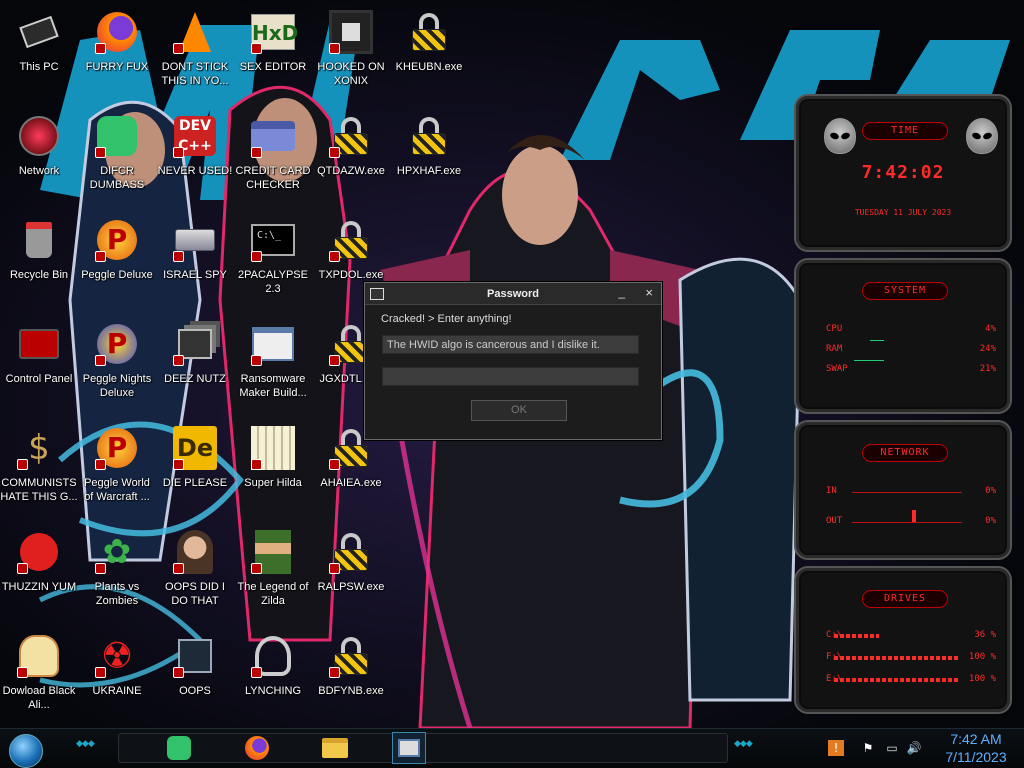 This screenshot has width=1024, height=768. What do you see at coordinates (273, 67) in the screenshot?
I see `desktop-icon-label: SEX EDITOR` at bounding box center [273, 67].